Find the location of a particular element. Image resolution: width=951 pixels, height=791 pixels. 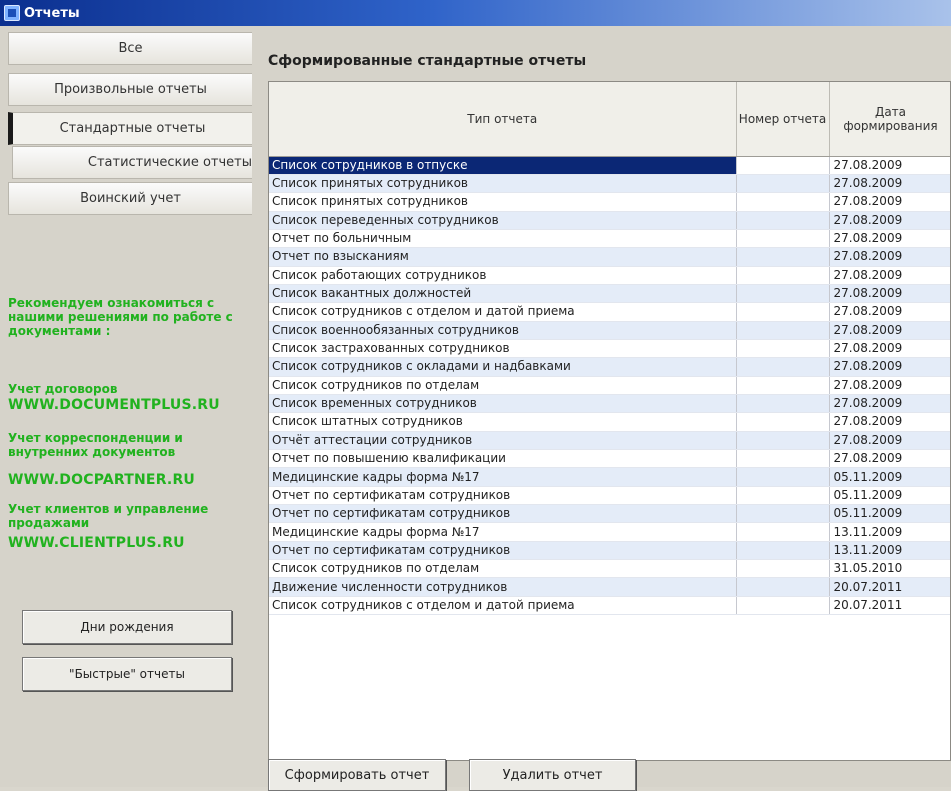

cell-report-type: Отчет по повышению квалификации is located at coordinates (503, 459).